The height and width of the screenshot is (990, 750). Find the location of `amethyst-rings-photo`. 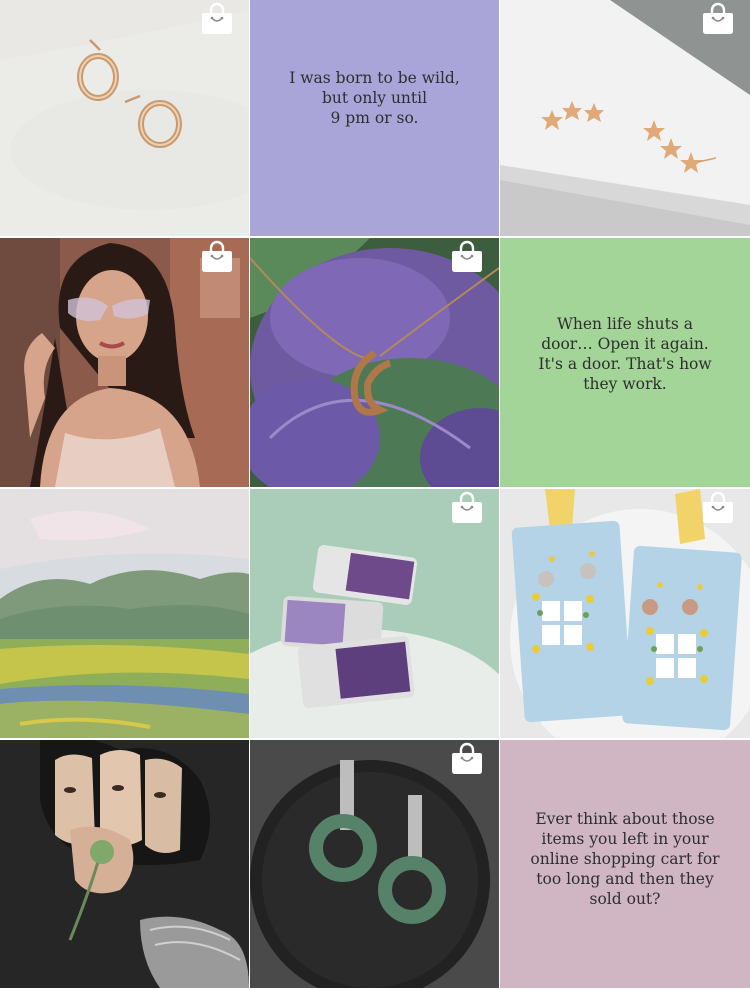

amethyst-rings-photo is located at coordinates (374, 613).